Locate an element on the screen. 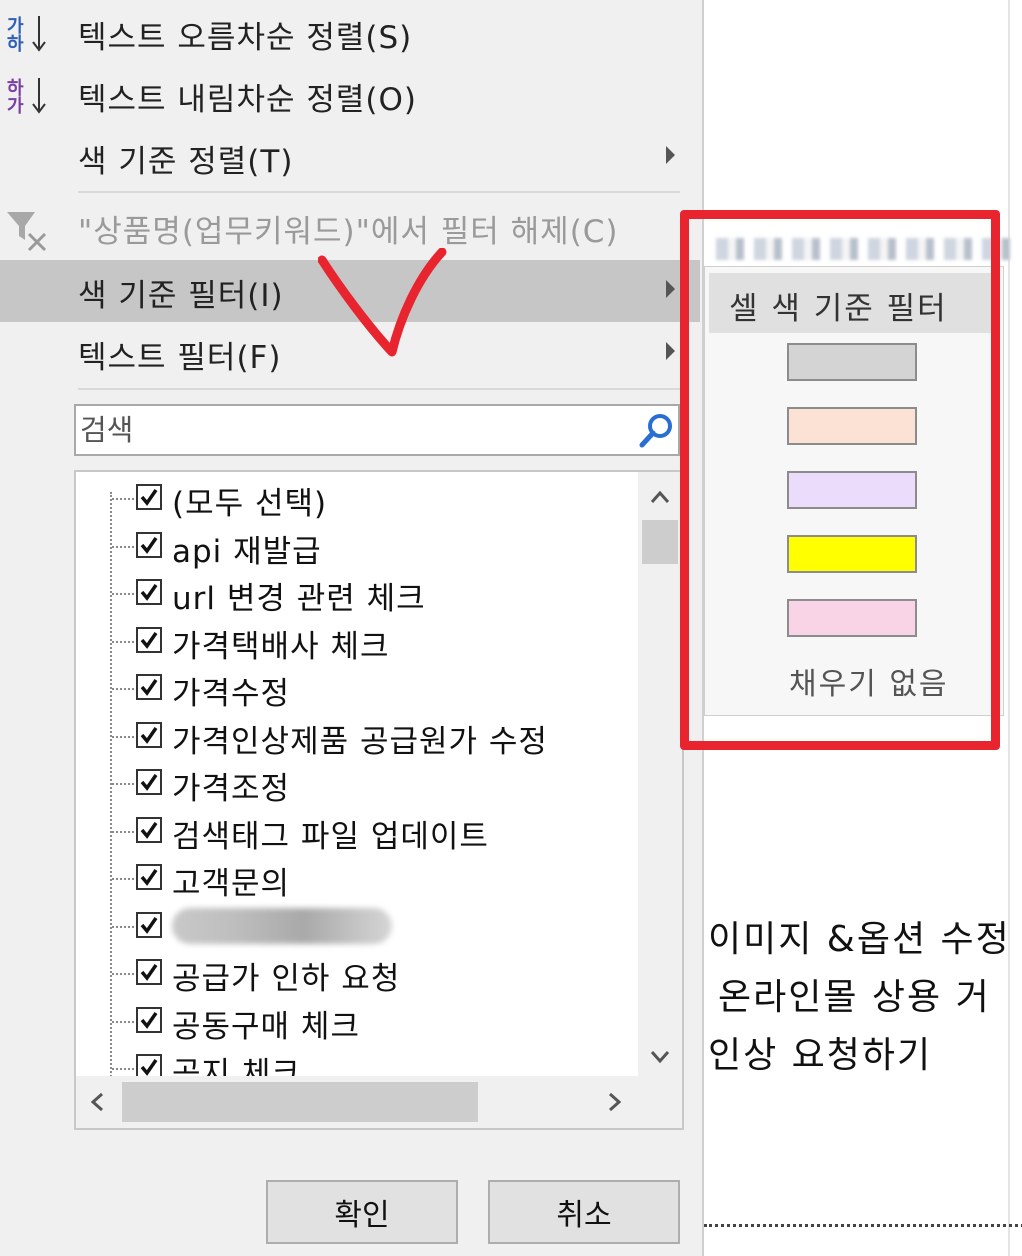 The image size is (1022, 1256). menu-item-sort-ascending: 가 하 텍스트 오름차순 정렬(S) is located at coordinates (350, 33).